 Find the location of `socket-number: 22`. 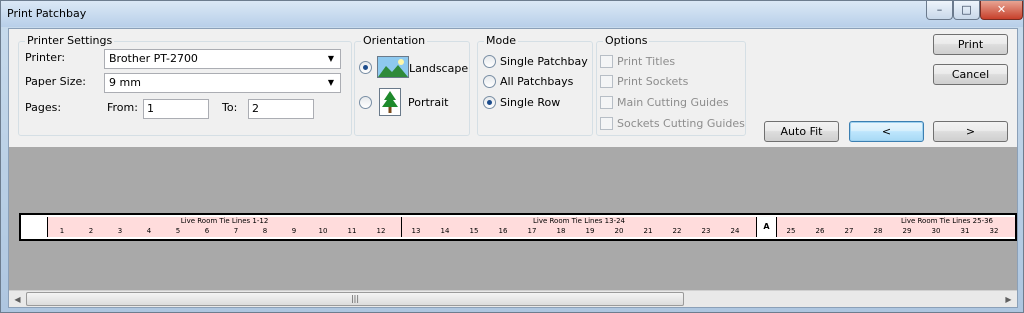

socket-number: 22 is located at coordinates (677, 231).